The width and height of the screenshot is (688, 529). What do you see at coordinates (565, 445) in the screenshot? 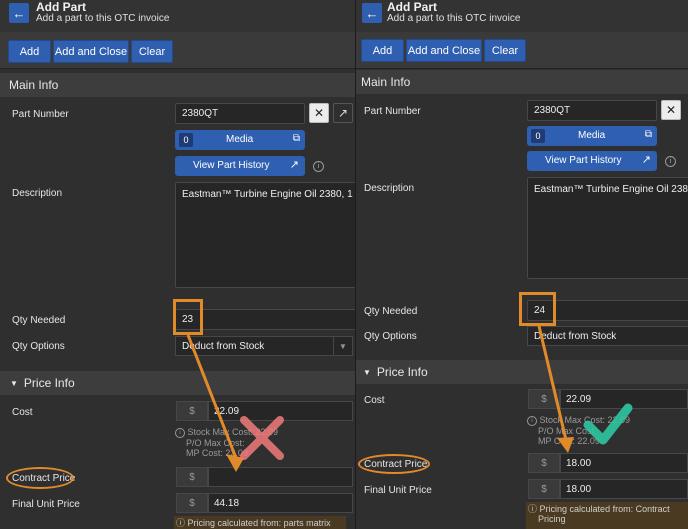
I see `annotation-arrowhead` at bounding box center [565, 445].